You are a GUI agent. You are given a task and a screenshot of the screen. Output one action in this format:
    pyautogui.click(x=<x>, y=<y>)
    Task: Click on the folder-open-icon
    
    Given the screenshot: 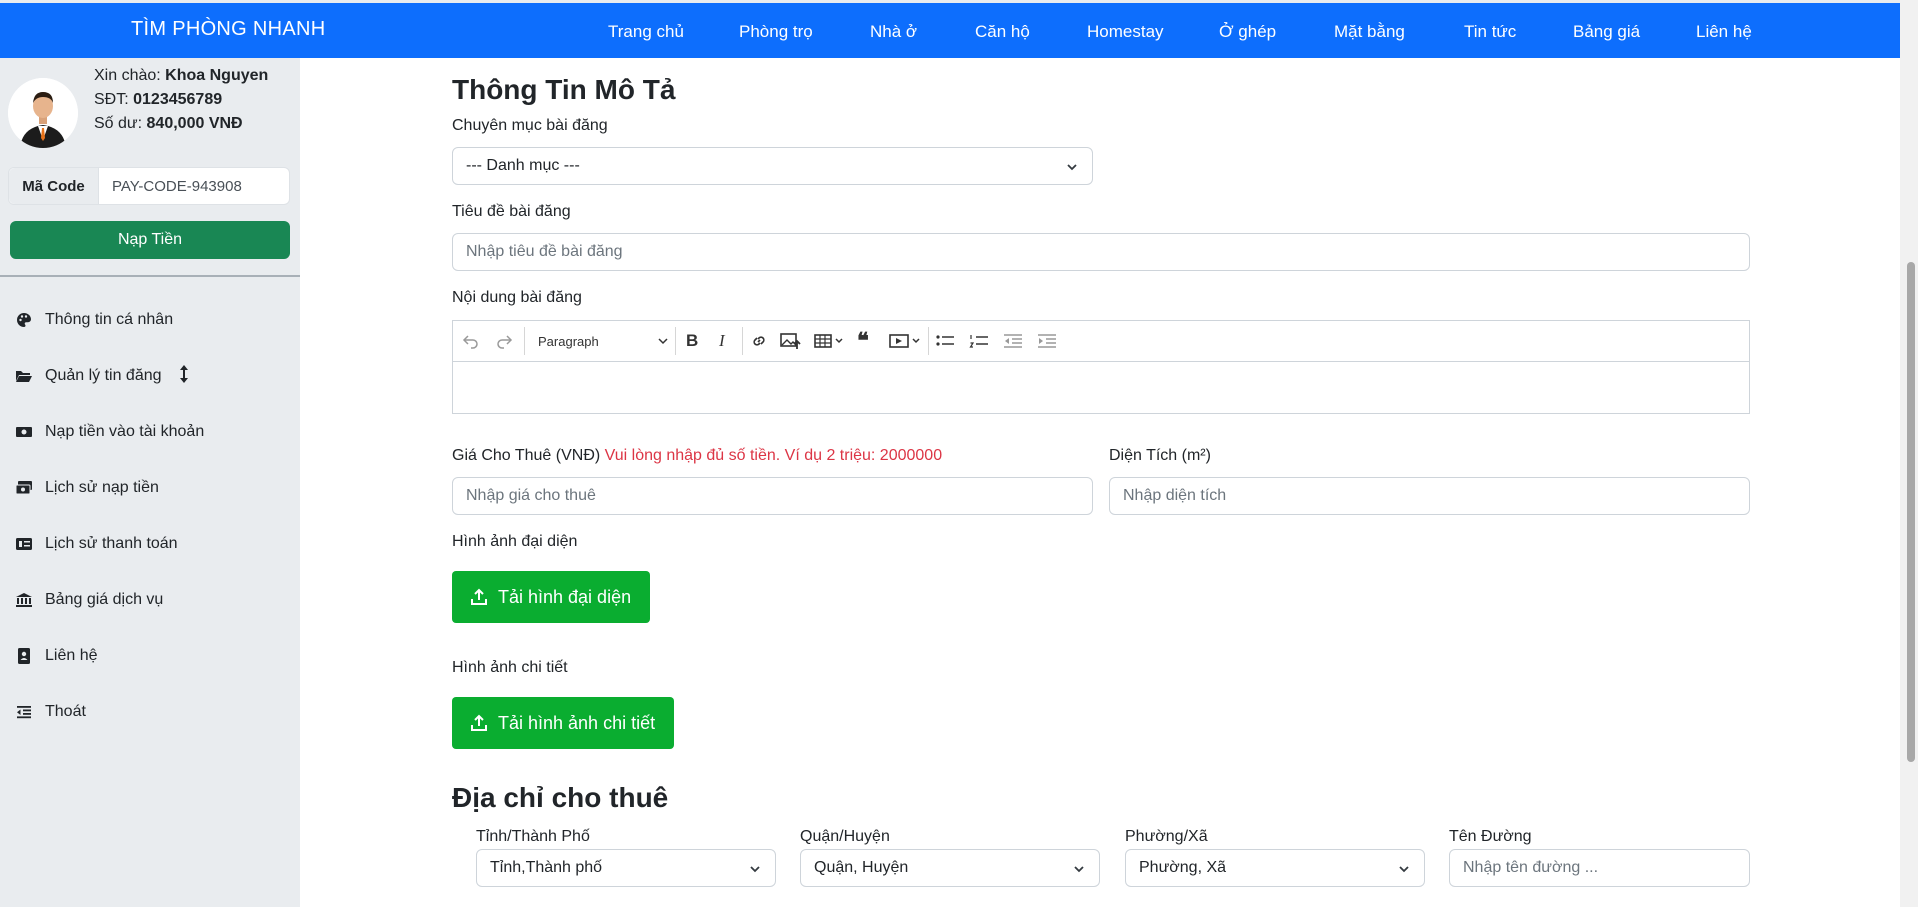 What is the action you would take?
    pyautogui.click(x=24, y=376)
    